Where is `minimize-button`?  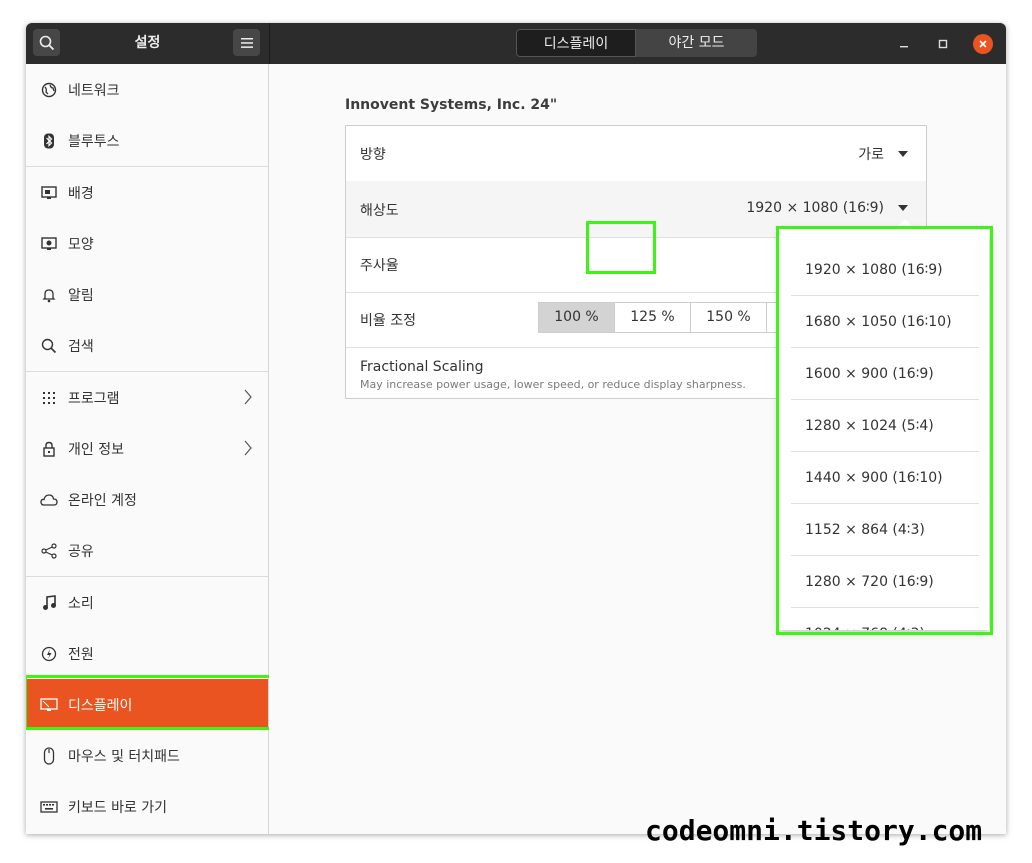
minimize-button is located at coordinates (904, 43).